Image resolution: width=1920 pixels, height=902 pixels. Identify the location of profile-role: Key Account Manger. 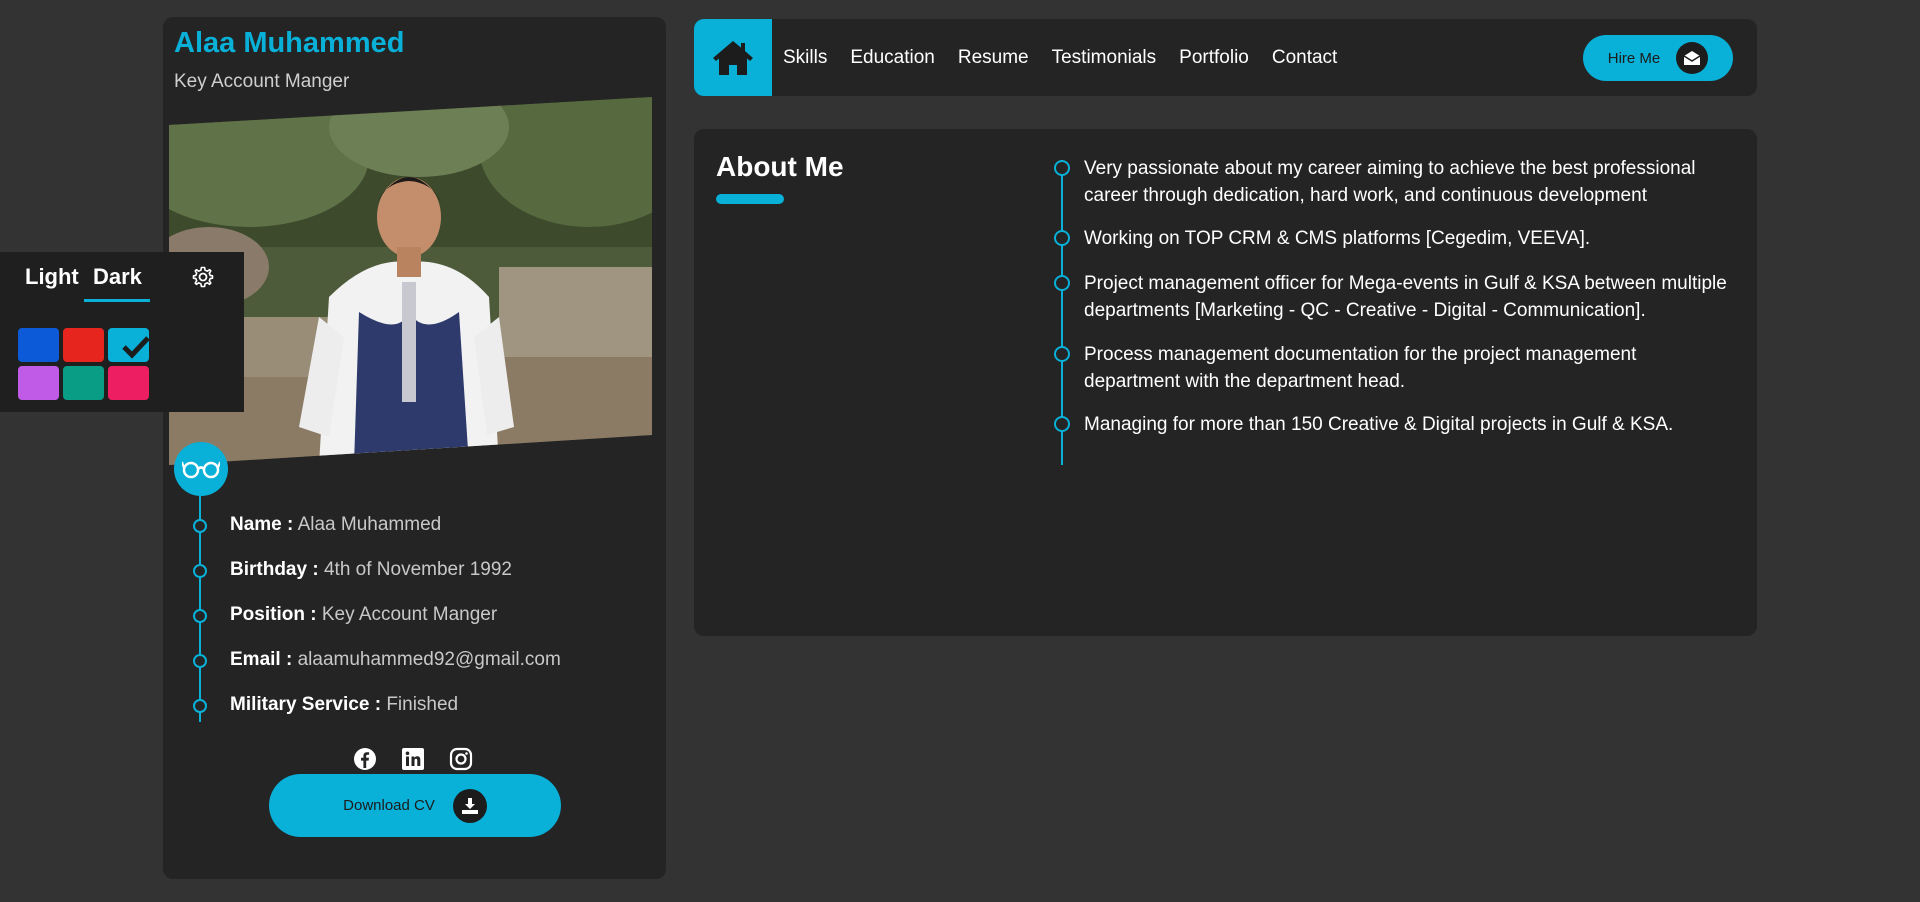
(262, 81).